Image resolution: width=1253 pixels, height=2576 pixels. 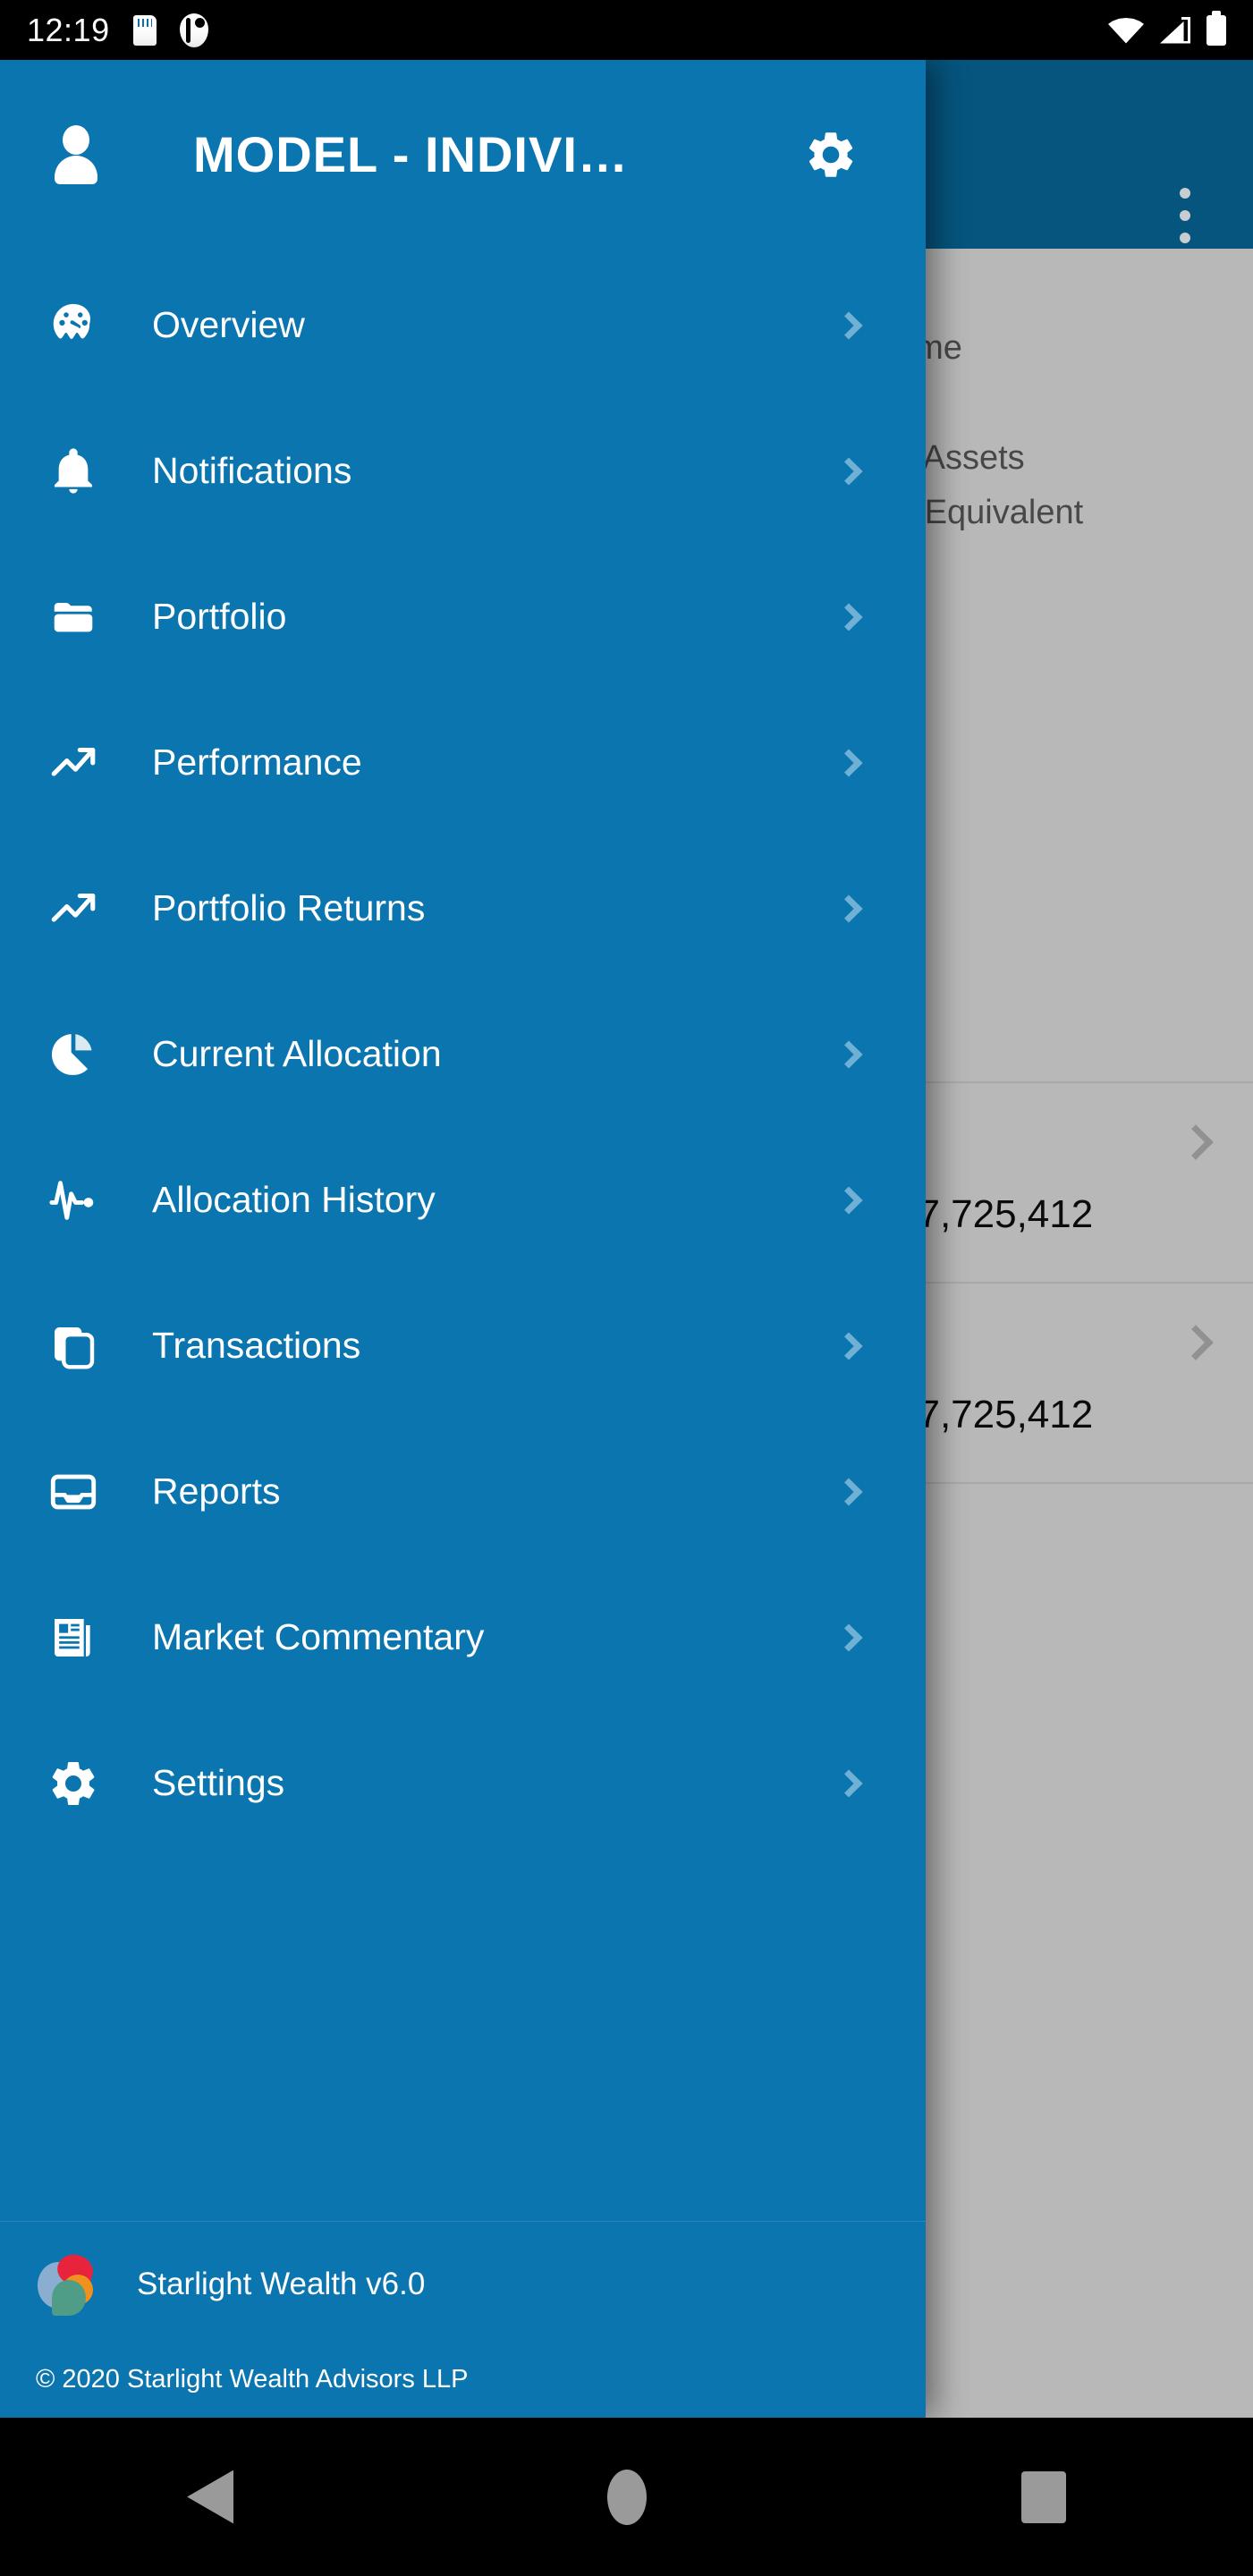 What do you see at coordinates (1175, 30) in the screenshot?
I see `cellular-signal-icon` at bounding box center [1175, 30].